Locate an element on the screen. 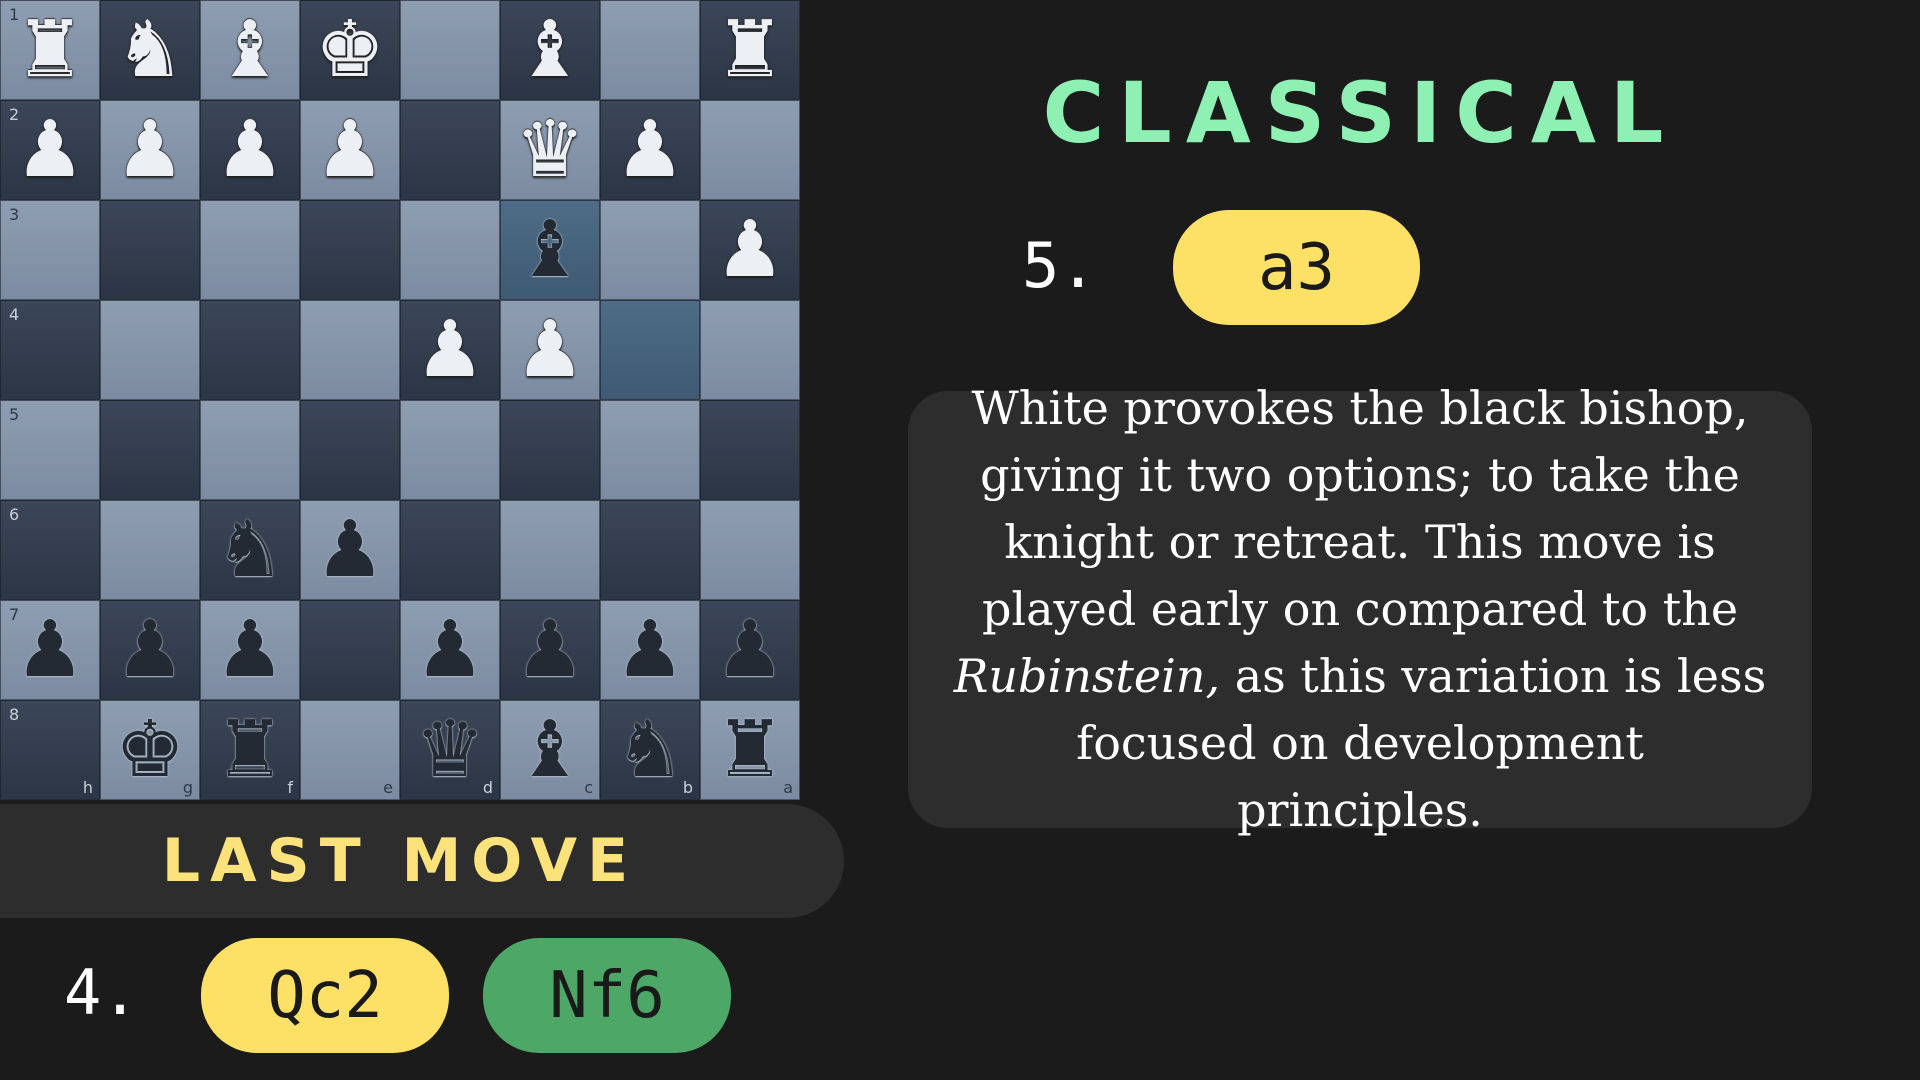 Image resolution: width=1920 pixels, height=1080 pixels. board-square: b ♞ is located at coordinates (650, 750).